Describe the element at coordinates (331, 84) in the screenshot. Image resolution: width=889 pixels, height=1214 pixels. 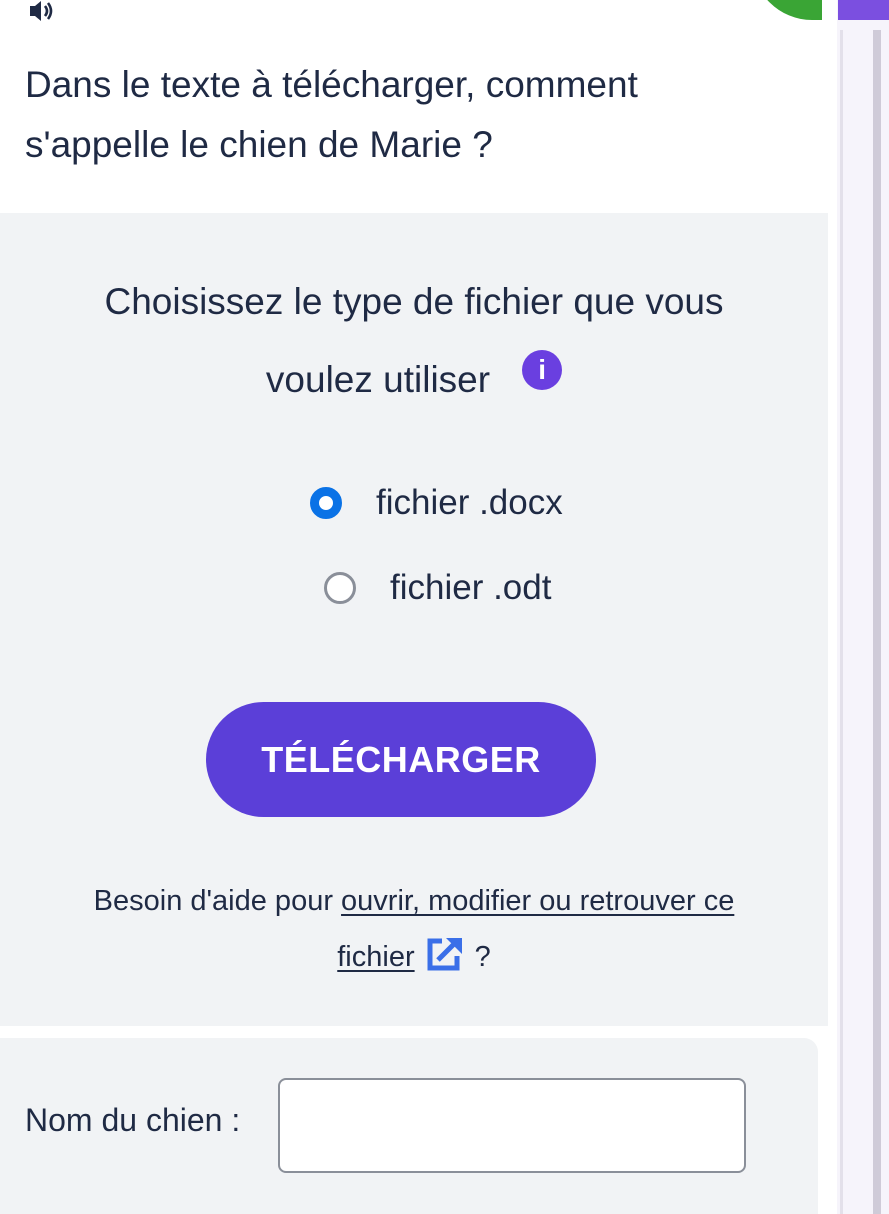
I see `question-line-1: Dans le texte à télécharger, comment` at that location.